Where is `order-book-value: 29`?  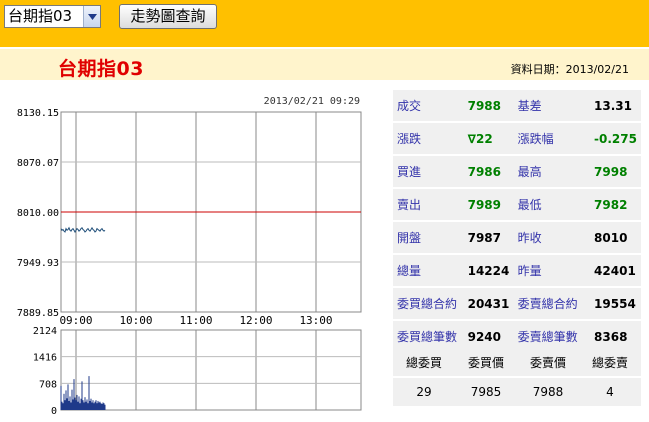
order-book-value: 29 is located at coordinates (424, 392).